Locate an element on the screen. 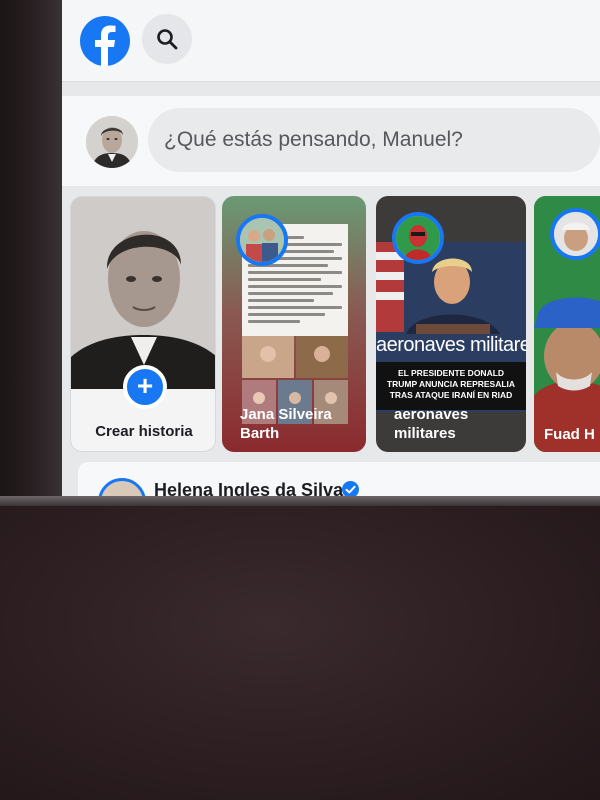  feed-post: Helena Ingles da Silva is located at coordinates (339, 480).